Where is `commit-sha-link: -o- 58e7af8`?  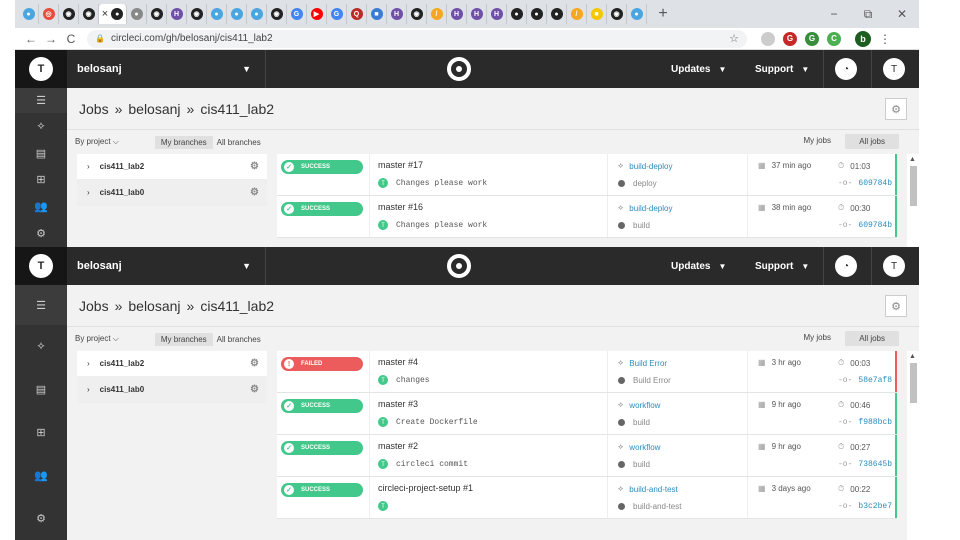
commit-sha-link: -o- 58e7af8 is located at coordinates (865, 380).